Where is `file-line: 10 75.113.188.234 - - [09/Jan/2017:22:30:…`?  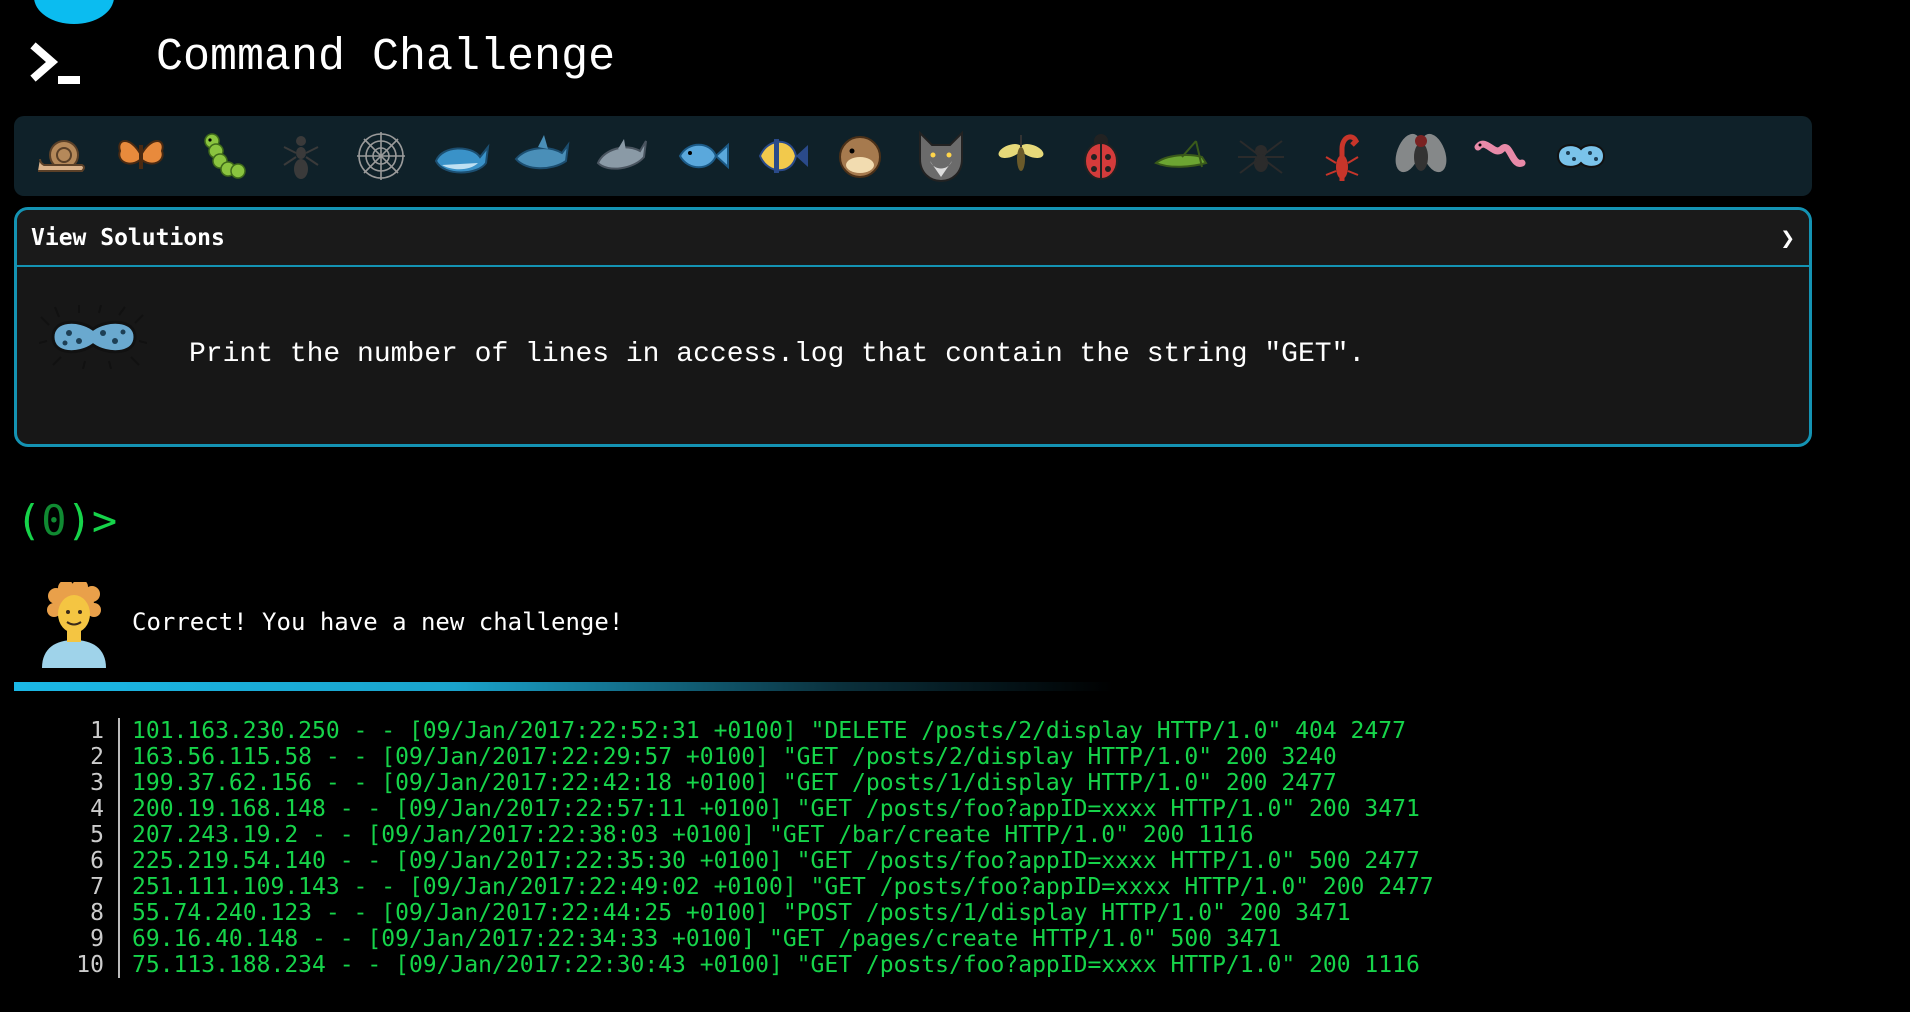
file-line: 10 75.113.188.234 - - [09/Jan/2017:22:30:… is located at coordinates (747, 965).